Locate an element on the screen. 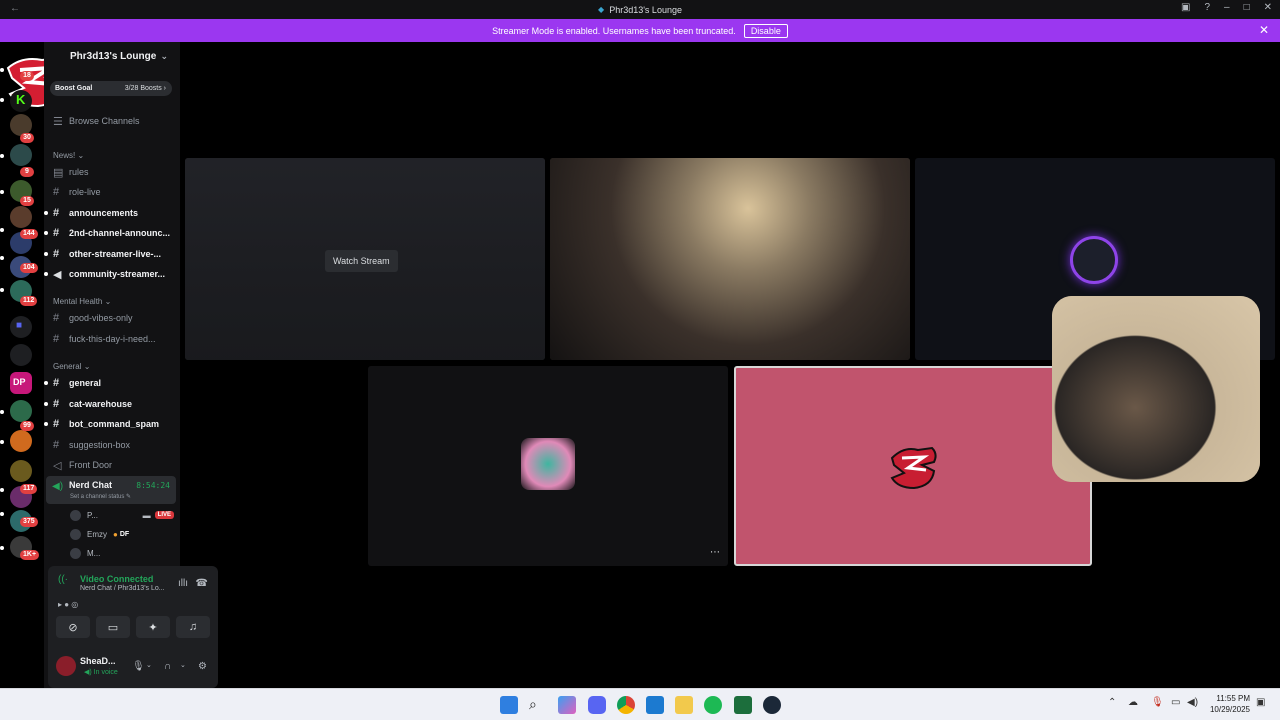 The image size is (1280, 720). spotify-icon is located at coordinates (713, 705).